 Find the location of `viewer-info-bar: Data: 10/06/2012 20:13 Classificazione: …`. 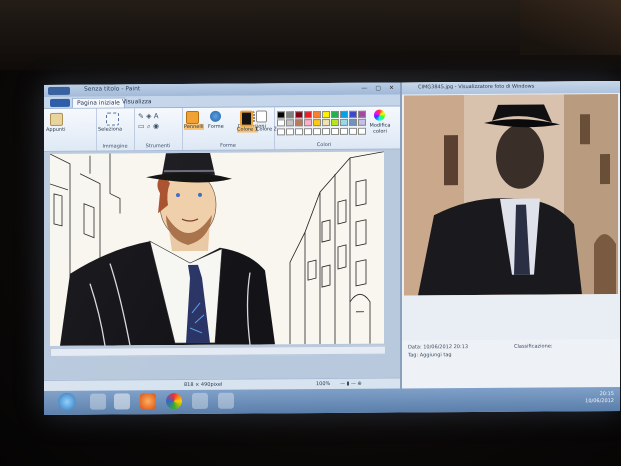

viewer-info-bar: Data: 10/06/2012 20:13 Classificazione: … is located at coordinates (511, 363).